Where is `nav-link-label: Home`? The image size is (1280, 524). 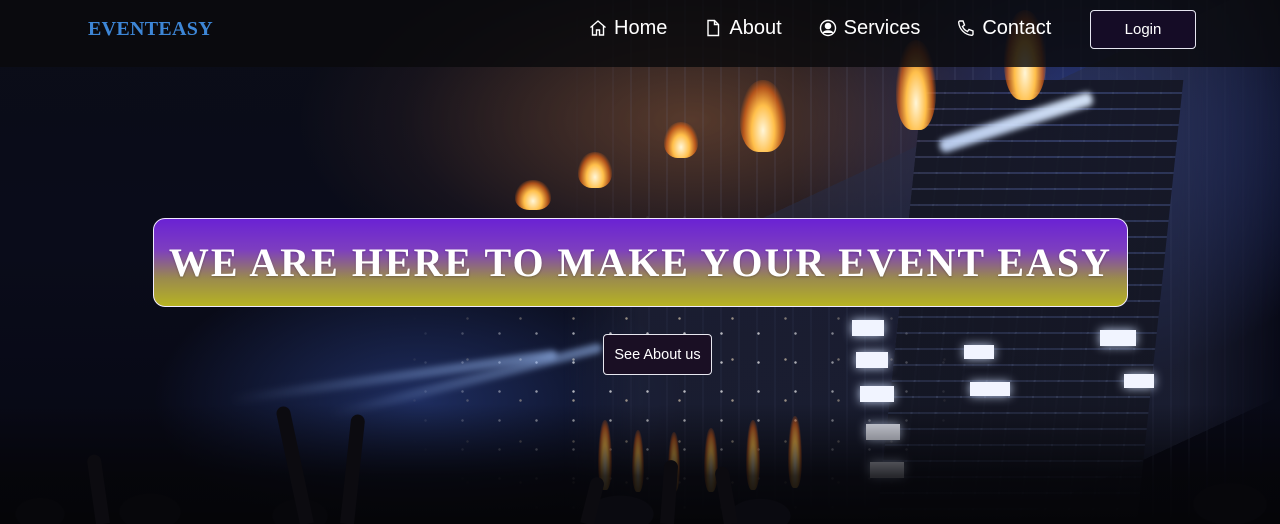 nav-link-label: Home is located at coordinates (641, 27).